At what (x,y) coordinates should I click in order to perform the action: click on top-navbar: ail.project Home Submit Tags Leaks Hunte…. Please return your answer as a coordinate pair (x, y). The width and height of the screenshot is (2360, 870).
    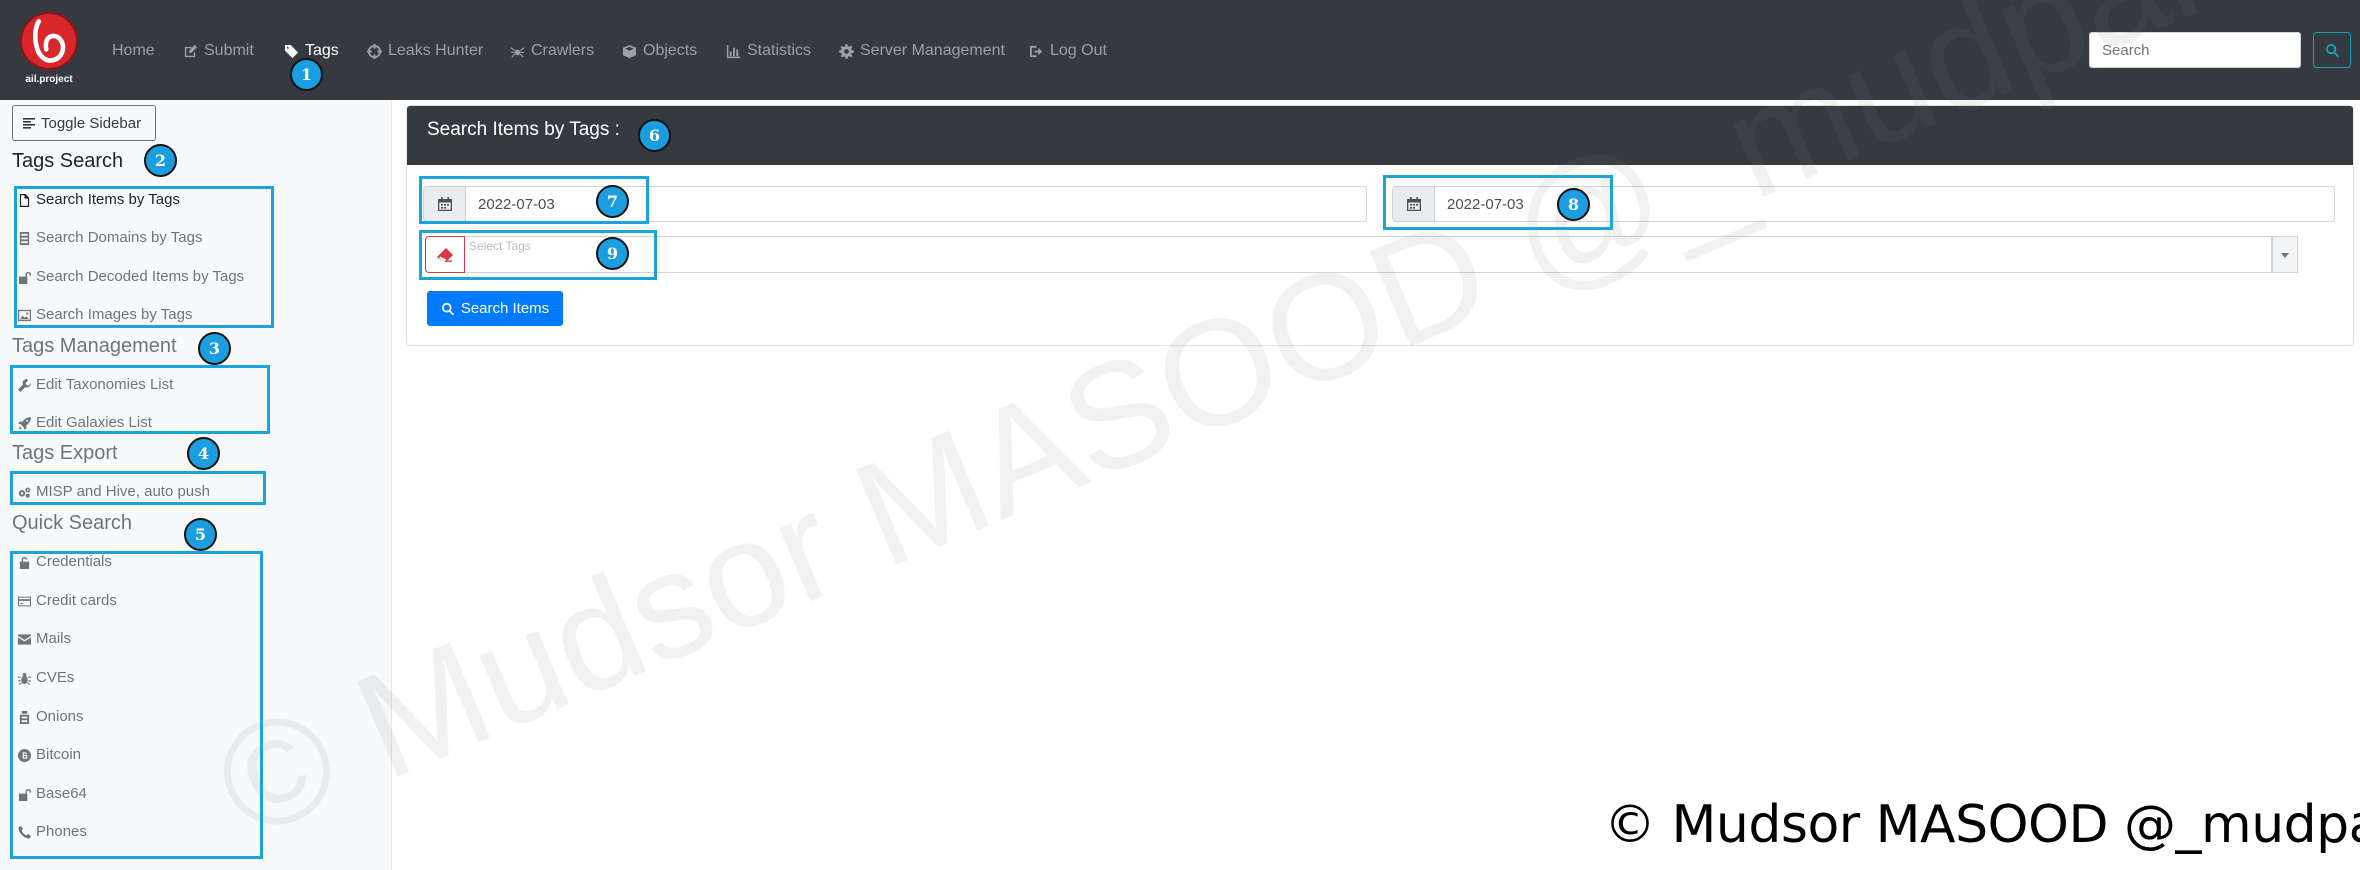
    Looking at the image, I should click on (1180, 50).